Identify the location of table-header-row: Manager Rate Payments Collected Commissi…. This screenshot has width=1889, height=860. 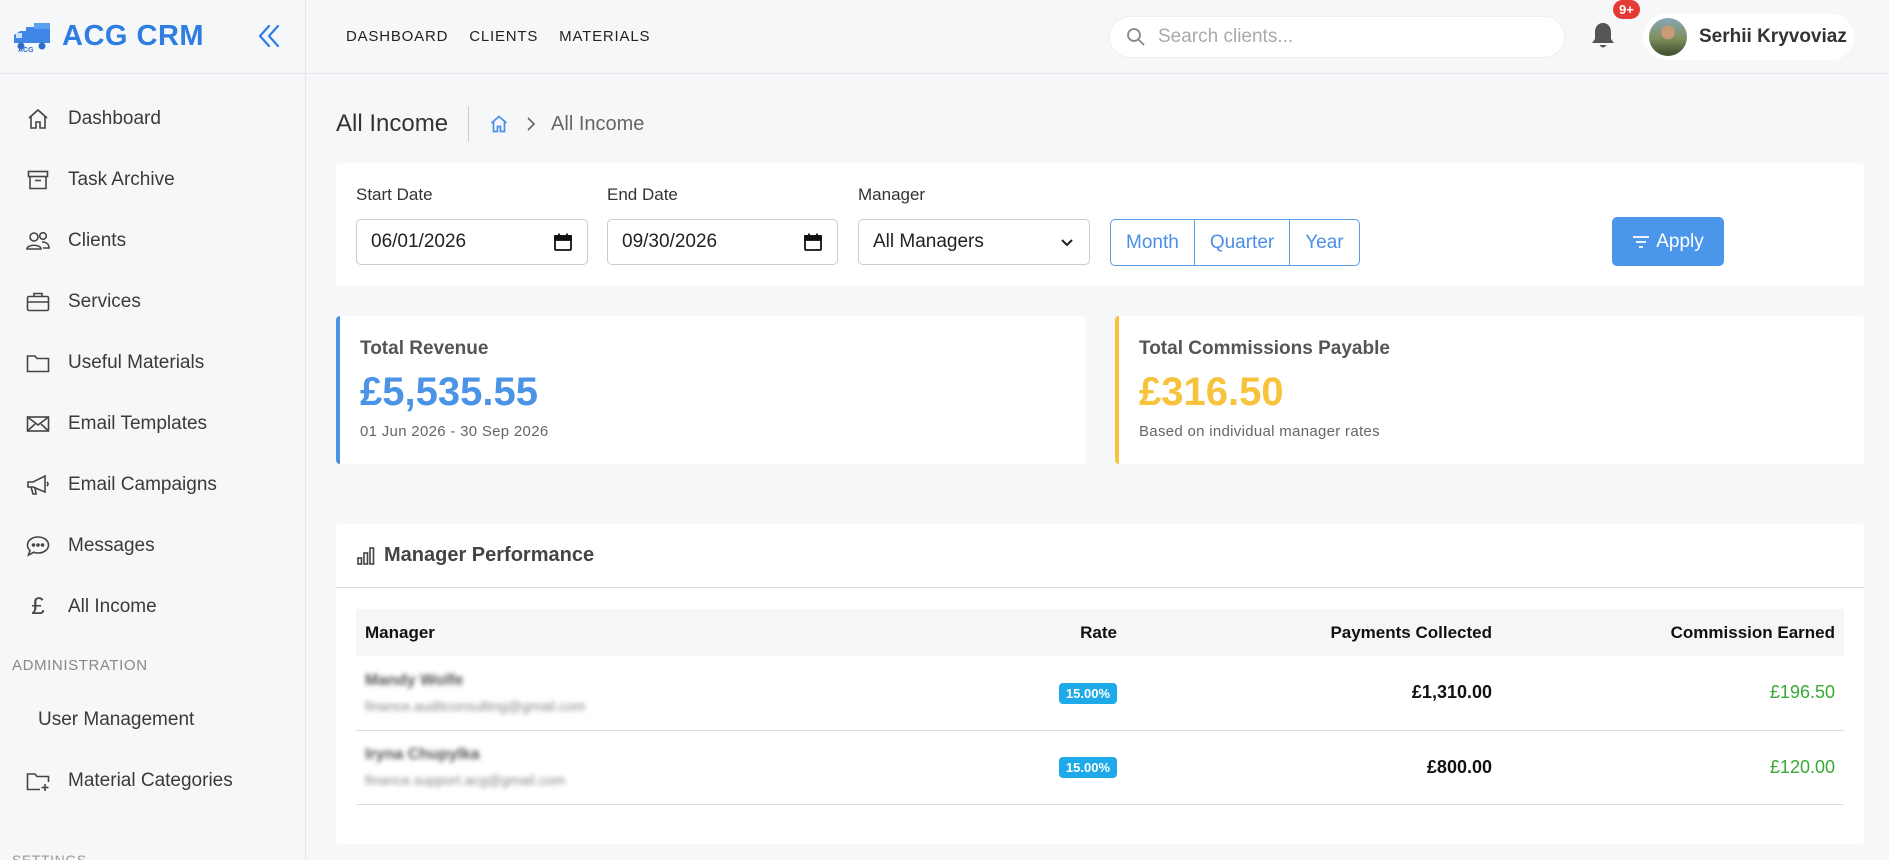
(1100, 632).